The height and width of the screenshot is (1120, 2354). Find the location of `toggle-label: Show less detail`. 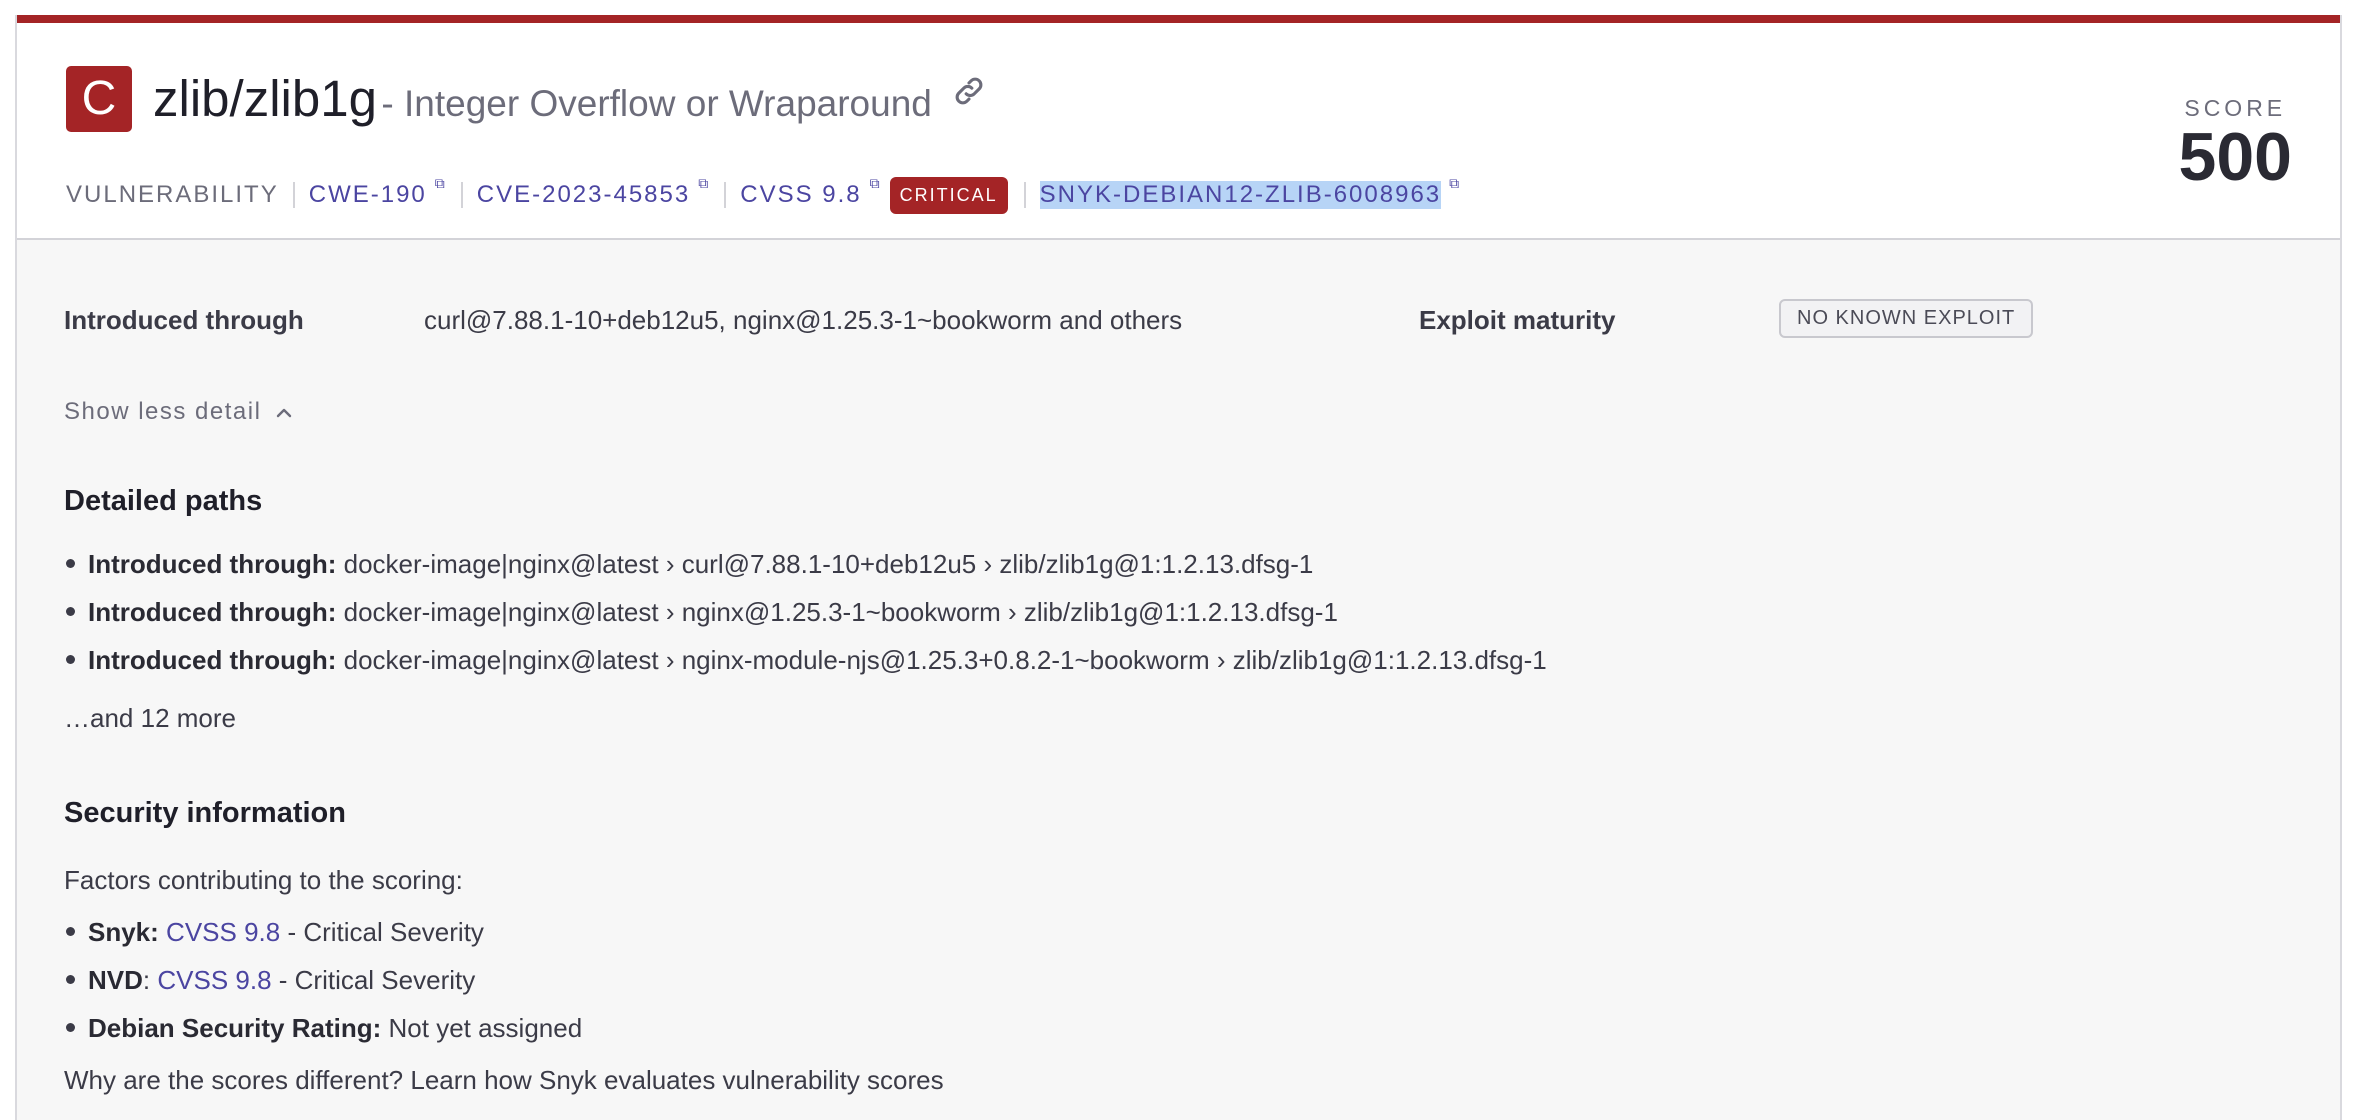

toggle-label: Show less detail is located at coordinates (163, 411).